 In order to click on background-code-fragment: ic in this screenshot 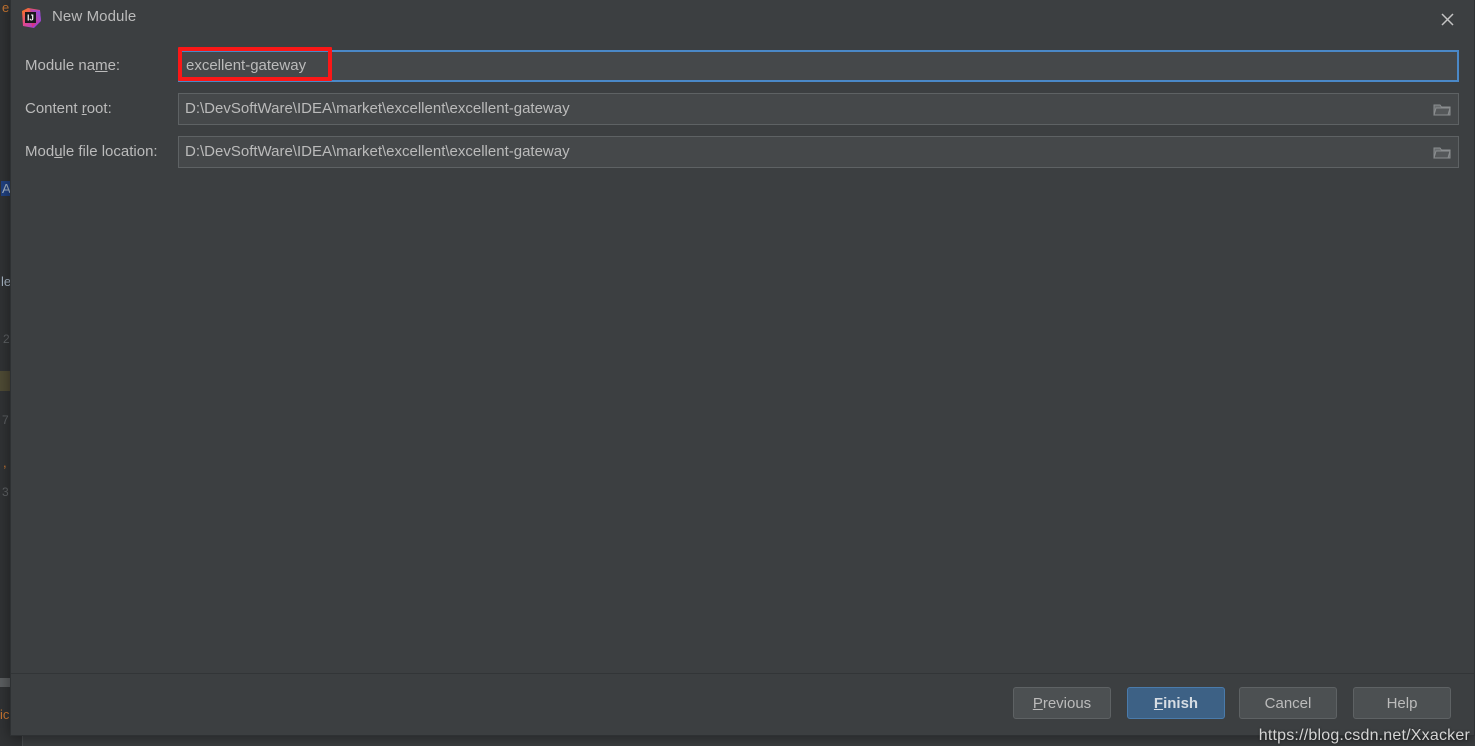, I will do `click(5, 714)`.